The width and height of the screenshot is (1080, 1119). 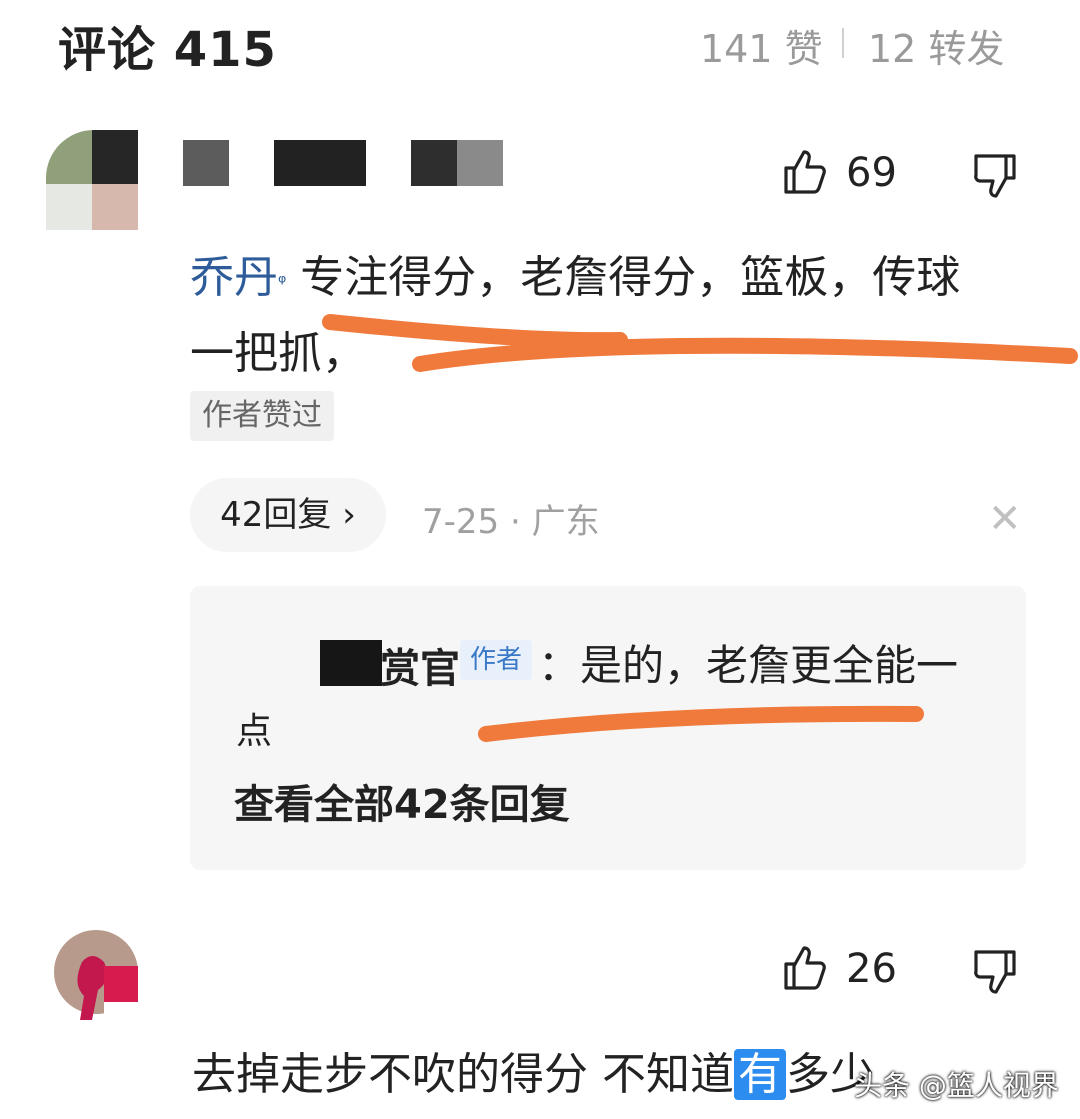 I want to click on comment-text: 乔丹ᵠ 专注得分，老詹得分，篮板，传球 一把抓，, so click(x=575, y=316).